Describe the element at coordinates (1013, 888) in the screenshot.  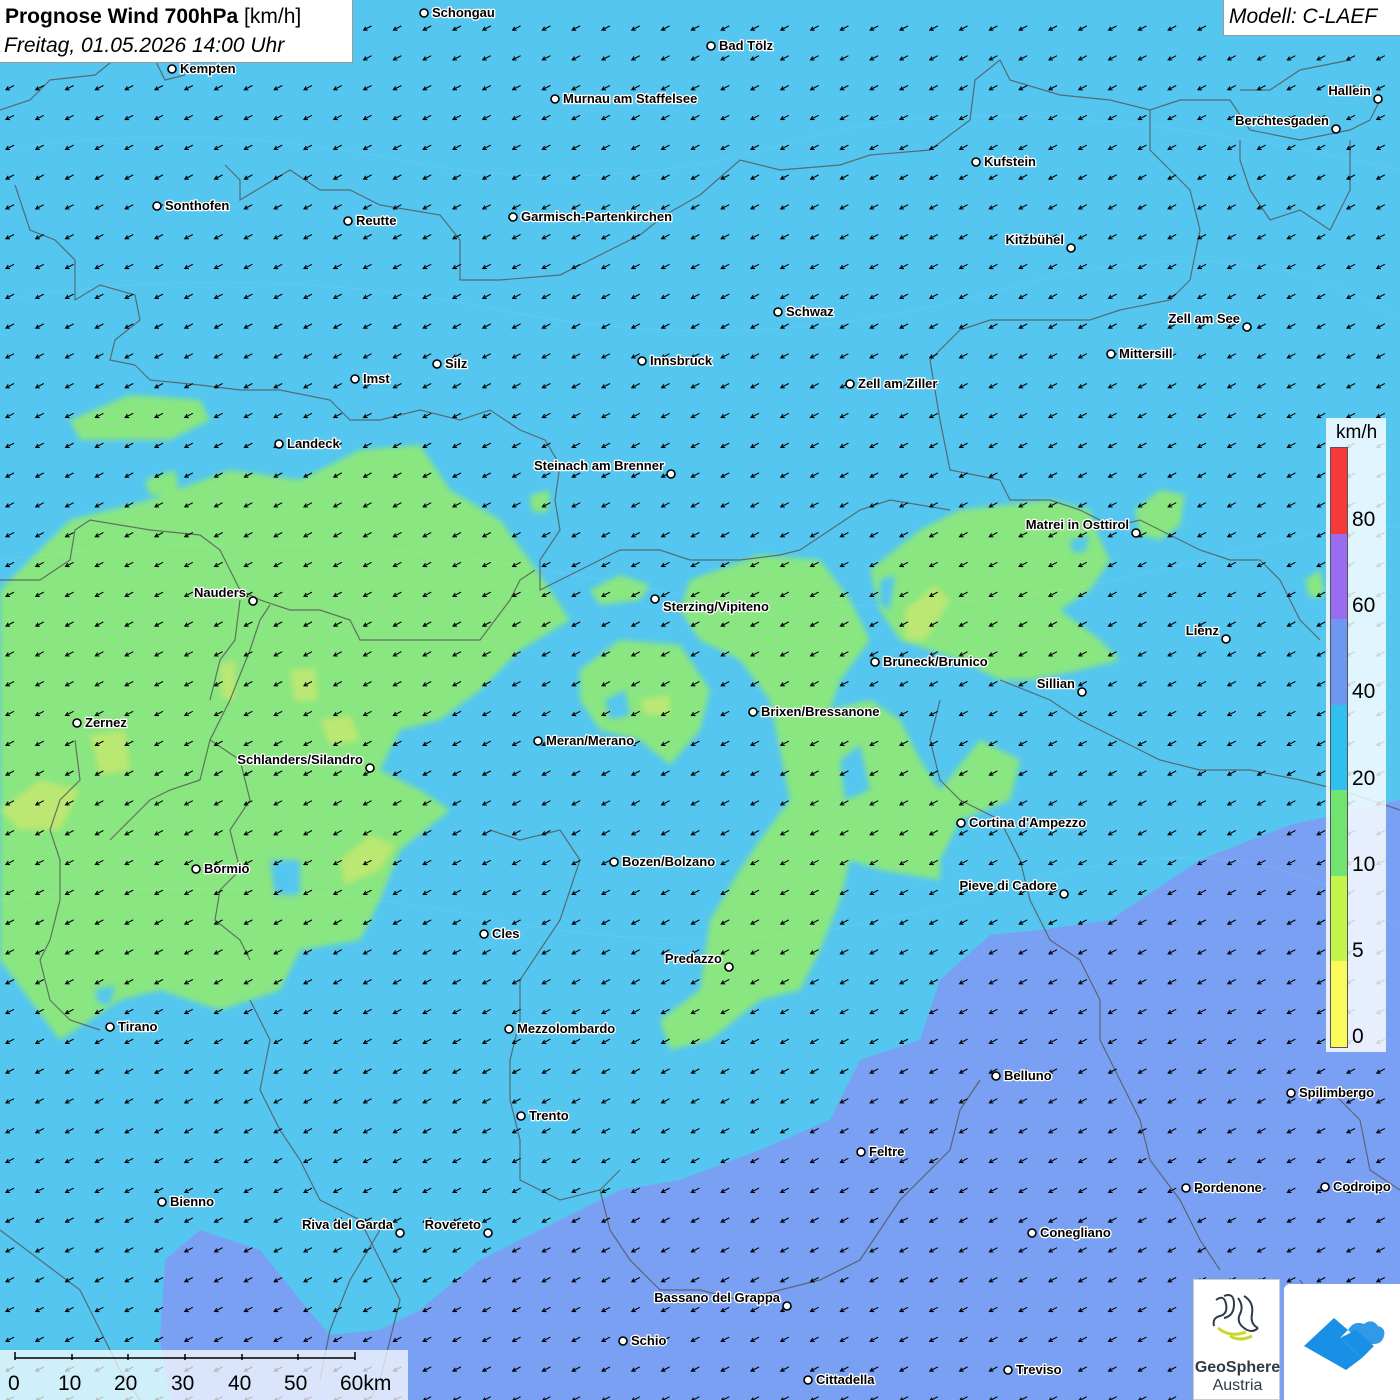
I see `city-marker: Pieve di Cadore` at that location.